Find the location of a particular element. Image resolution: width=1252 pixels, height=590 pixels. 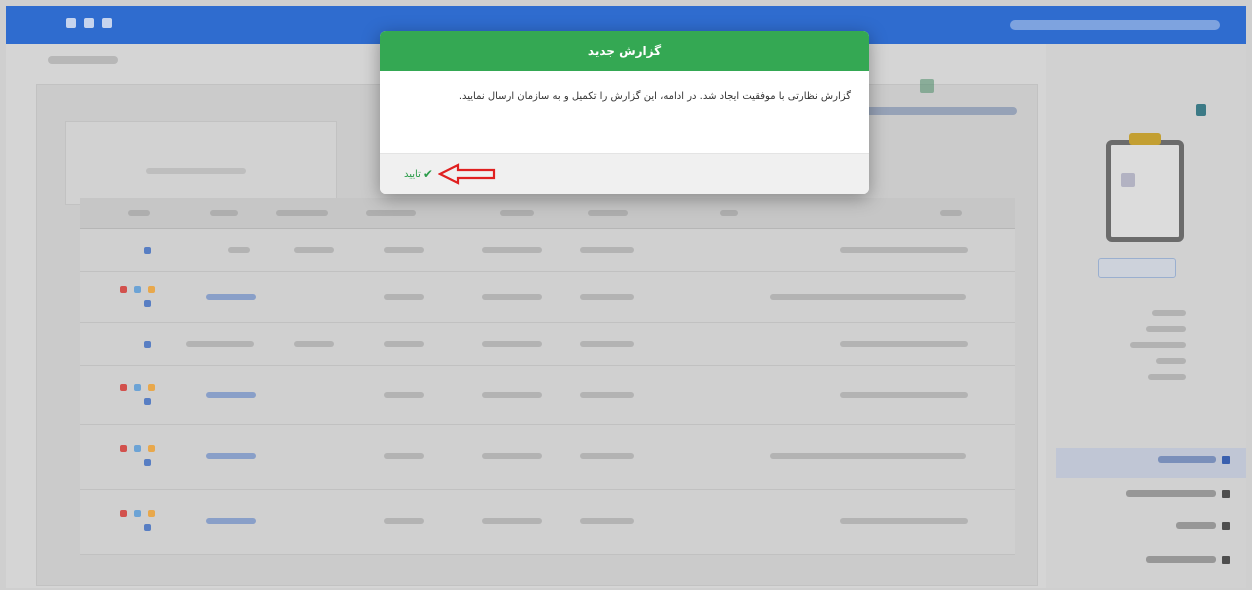

modal-footer: تایید ✔ is located at coordinates (624, 173).